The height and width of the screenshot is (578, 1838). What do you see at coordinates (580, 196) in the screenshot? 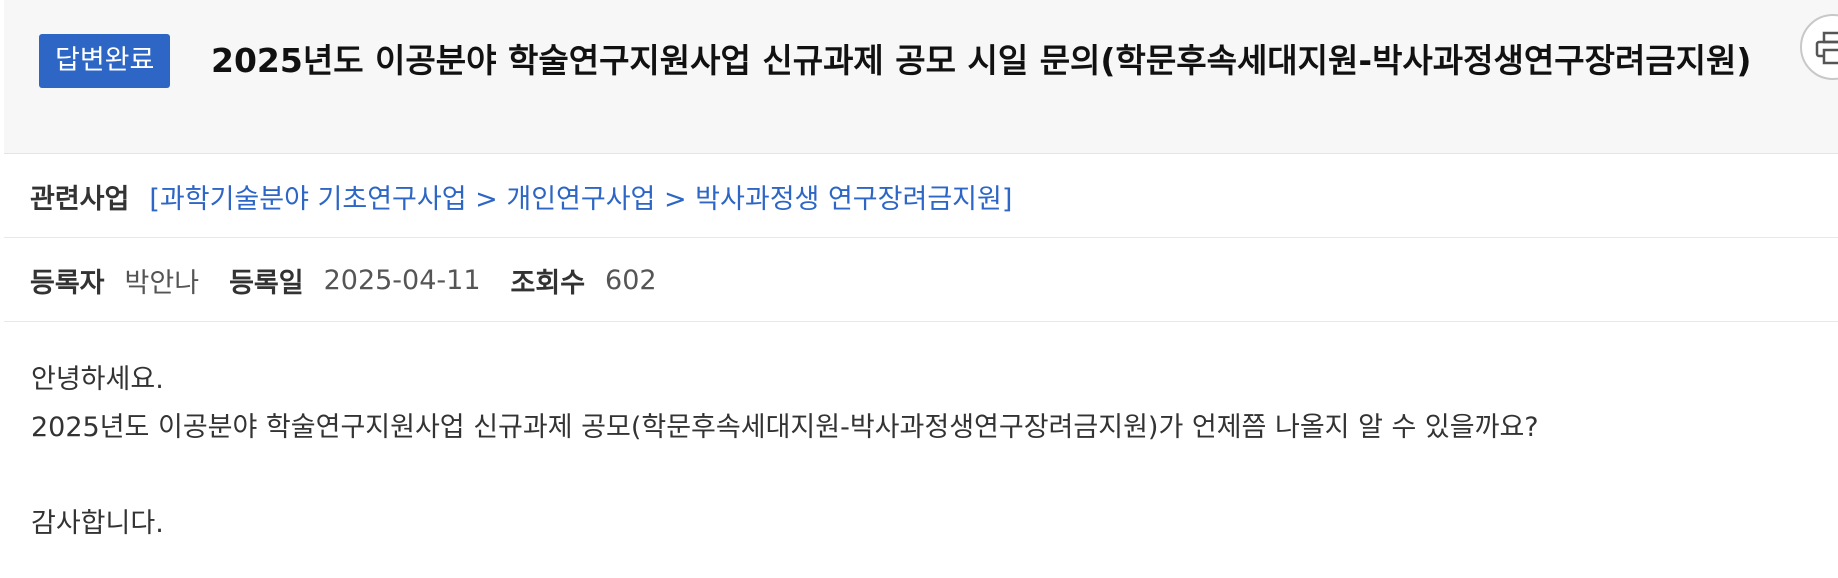
I see `related-business-link: [과학기술분야 기초연구사업 > 개인연구사업 > 박사과정생 연구장려금지원]` at bounding box center [580, 196].